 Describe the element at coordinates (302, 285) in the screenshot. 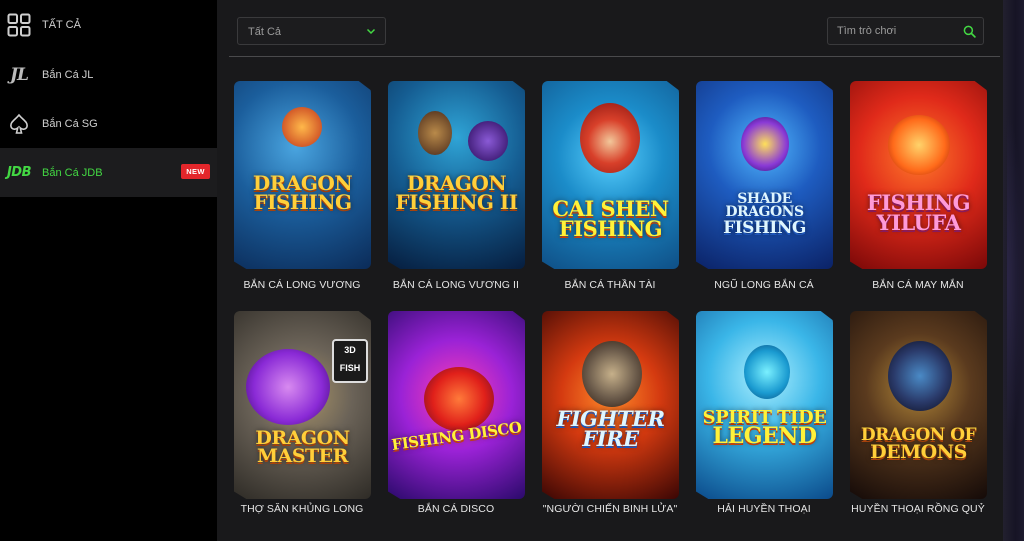

I see `game-title: BẮN CÁ LONG VƯƠNG` at that location.